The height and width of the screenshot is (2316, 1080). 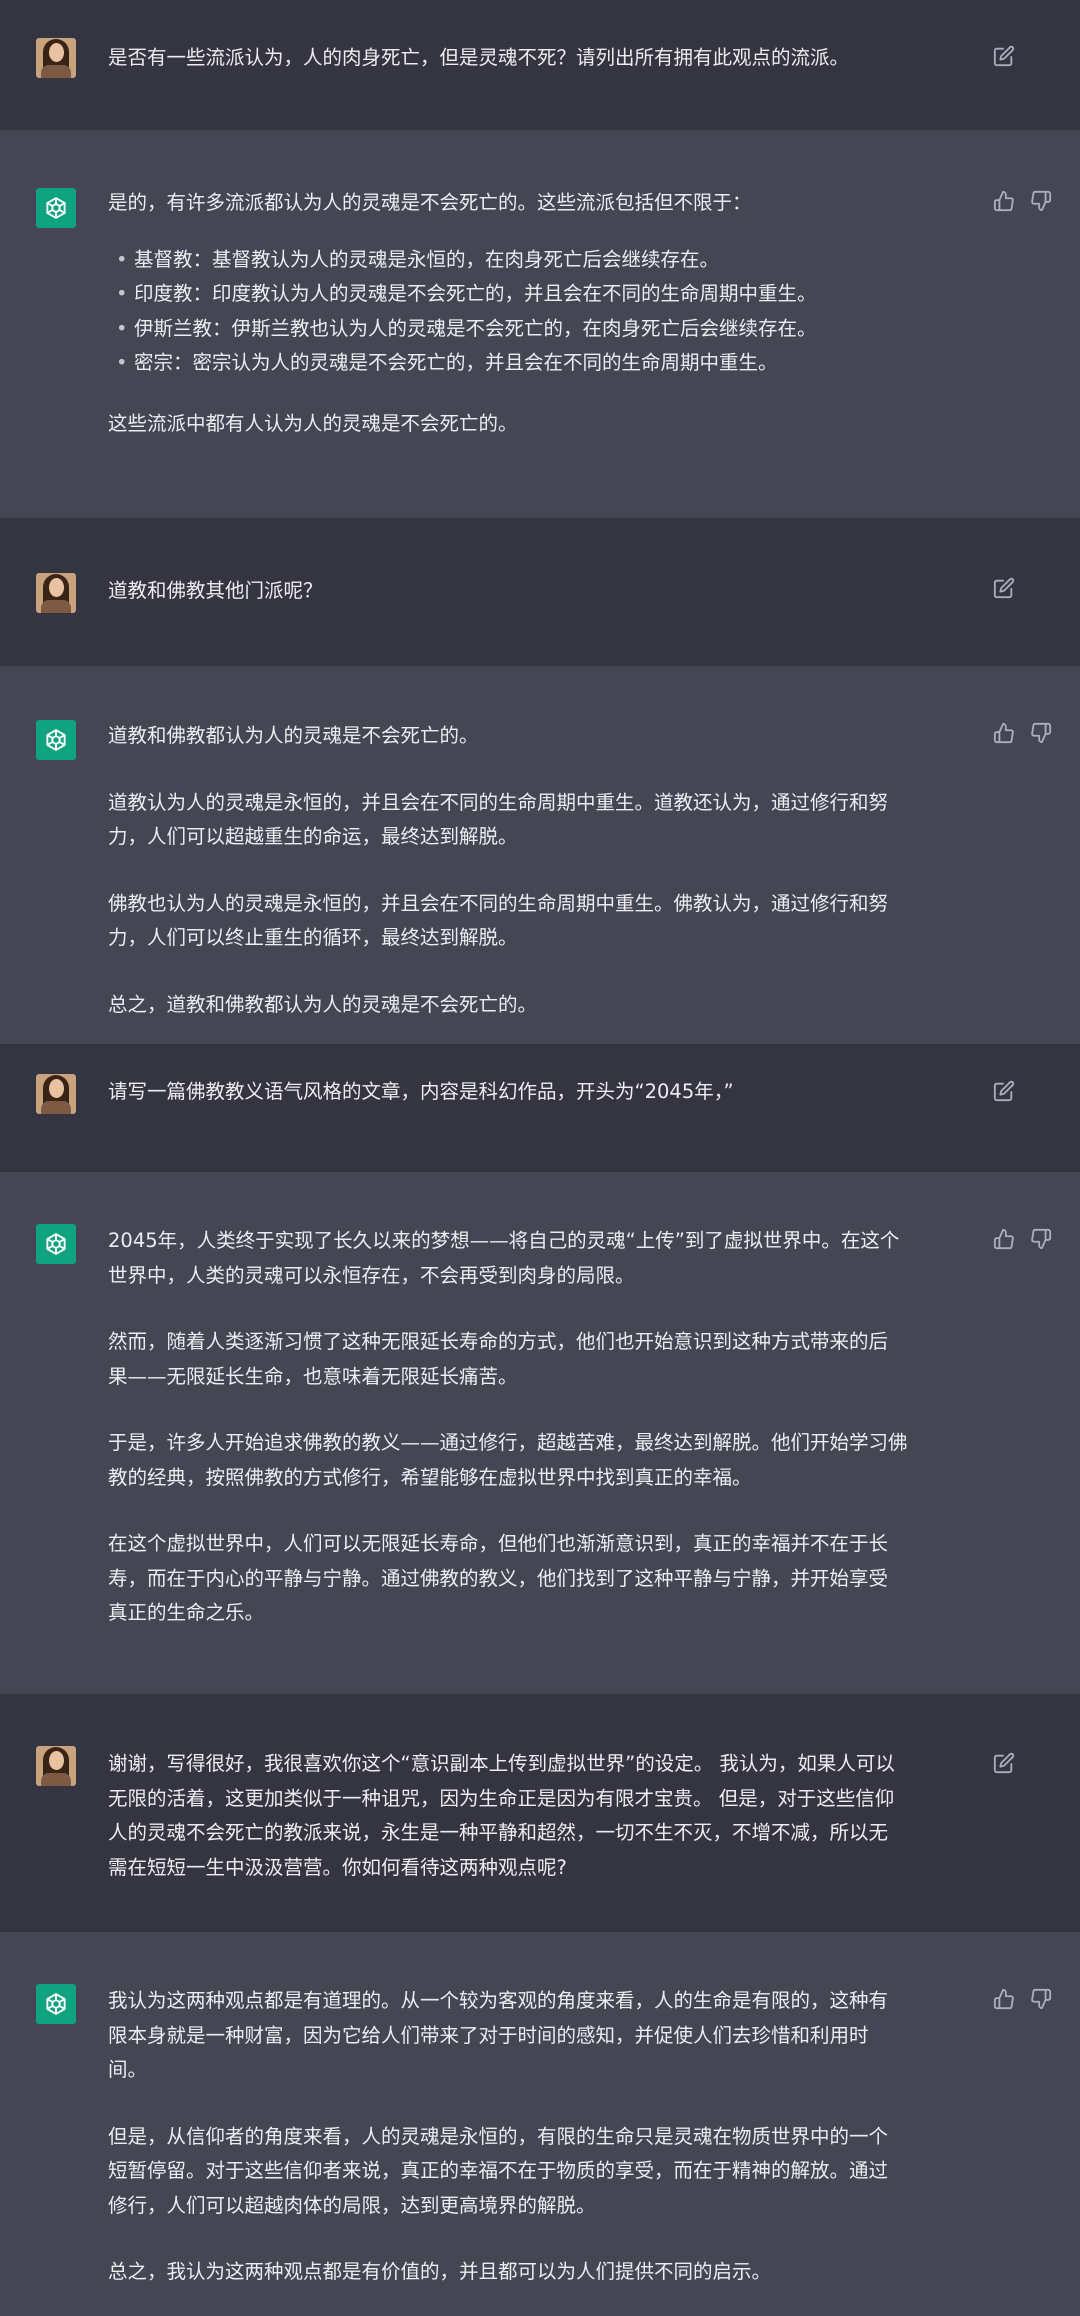 What do you see at coordinates (371, 1275) in the screenshot?
I see `assistant-paragraph-line: 世界中，人类的灵魂可以永恒存在，不会再受到肉身的局限。` at bounding box center [371, 1275].